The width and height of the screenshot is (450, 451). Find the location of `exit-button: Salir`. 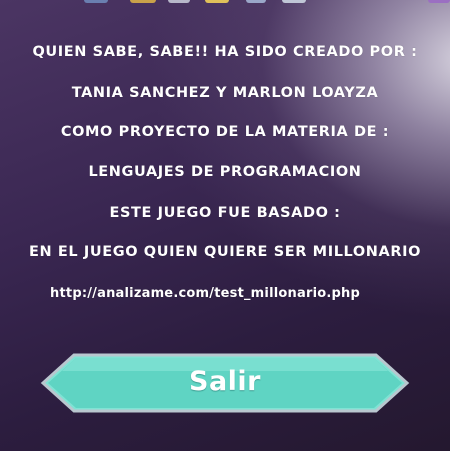

exit-button: Salir is located at coordinates (225, 383).